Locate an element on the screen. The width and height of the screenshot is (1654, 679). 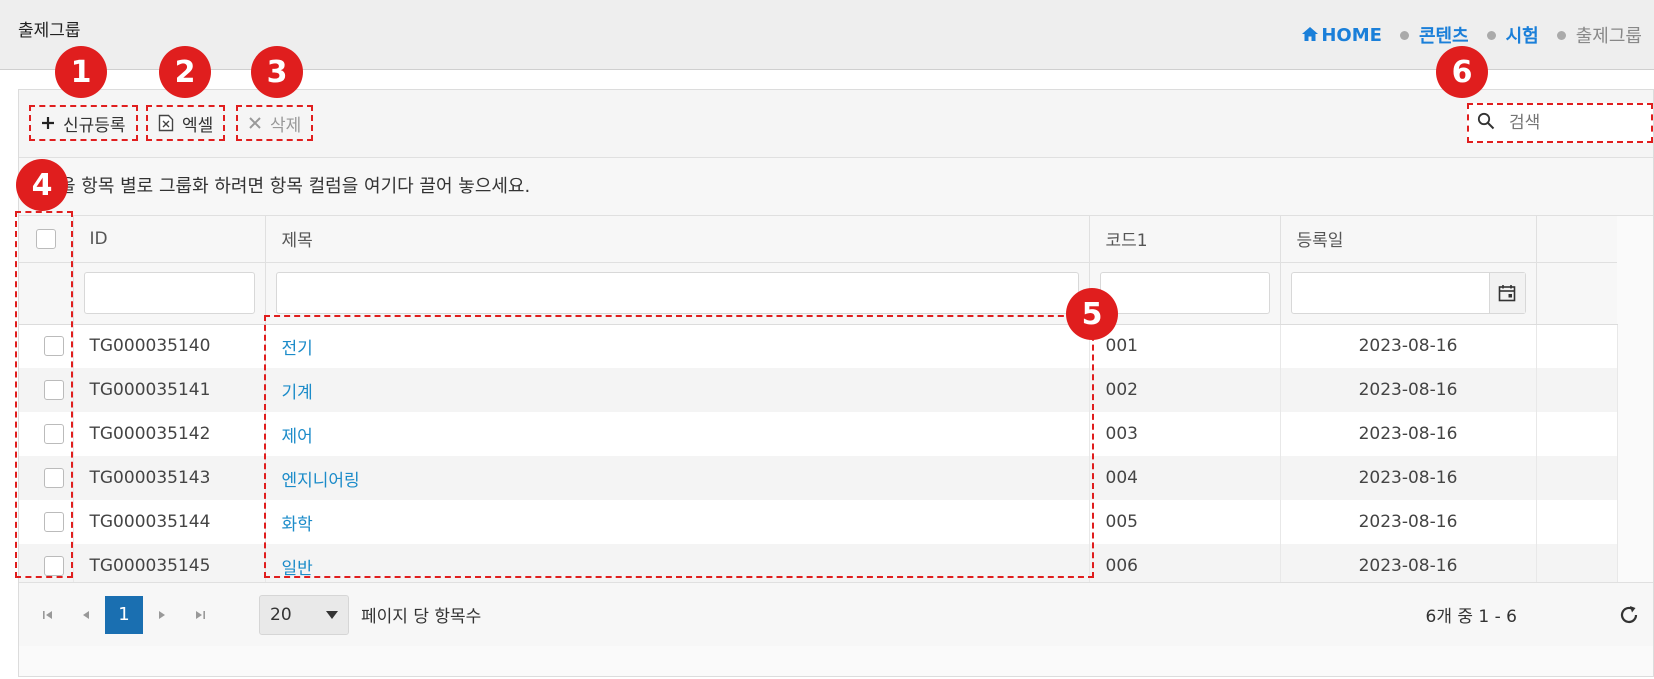
filter-row is located at coordinates (818, 293).